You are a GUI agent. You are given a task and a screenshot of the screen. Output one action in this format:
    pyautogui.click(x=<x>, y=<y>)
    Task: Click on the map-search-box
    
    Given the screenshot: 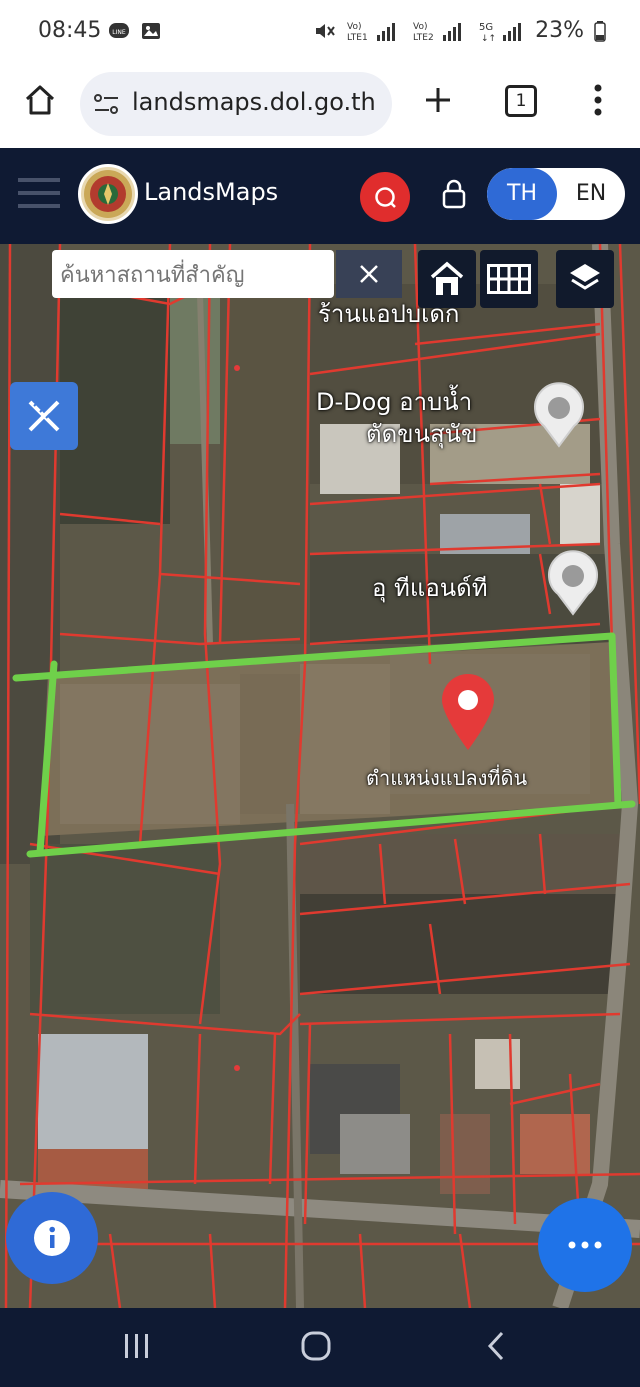 What is the action you would take?
    pyautogui.click(x=193, y=274)
    